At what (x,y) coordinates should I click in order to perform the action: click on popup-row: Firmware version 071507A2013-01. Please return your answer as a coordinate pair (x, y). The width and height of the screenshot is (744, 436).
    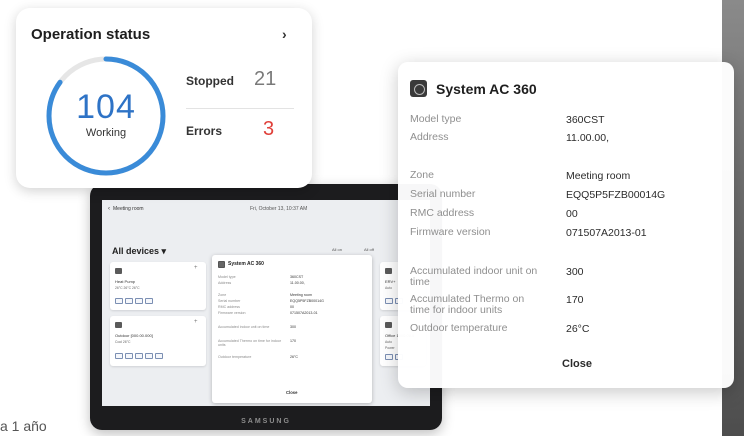
    Looking at the image, I should click on (293, 313).